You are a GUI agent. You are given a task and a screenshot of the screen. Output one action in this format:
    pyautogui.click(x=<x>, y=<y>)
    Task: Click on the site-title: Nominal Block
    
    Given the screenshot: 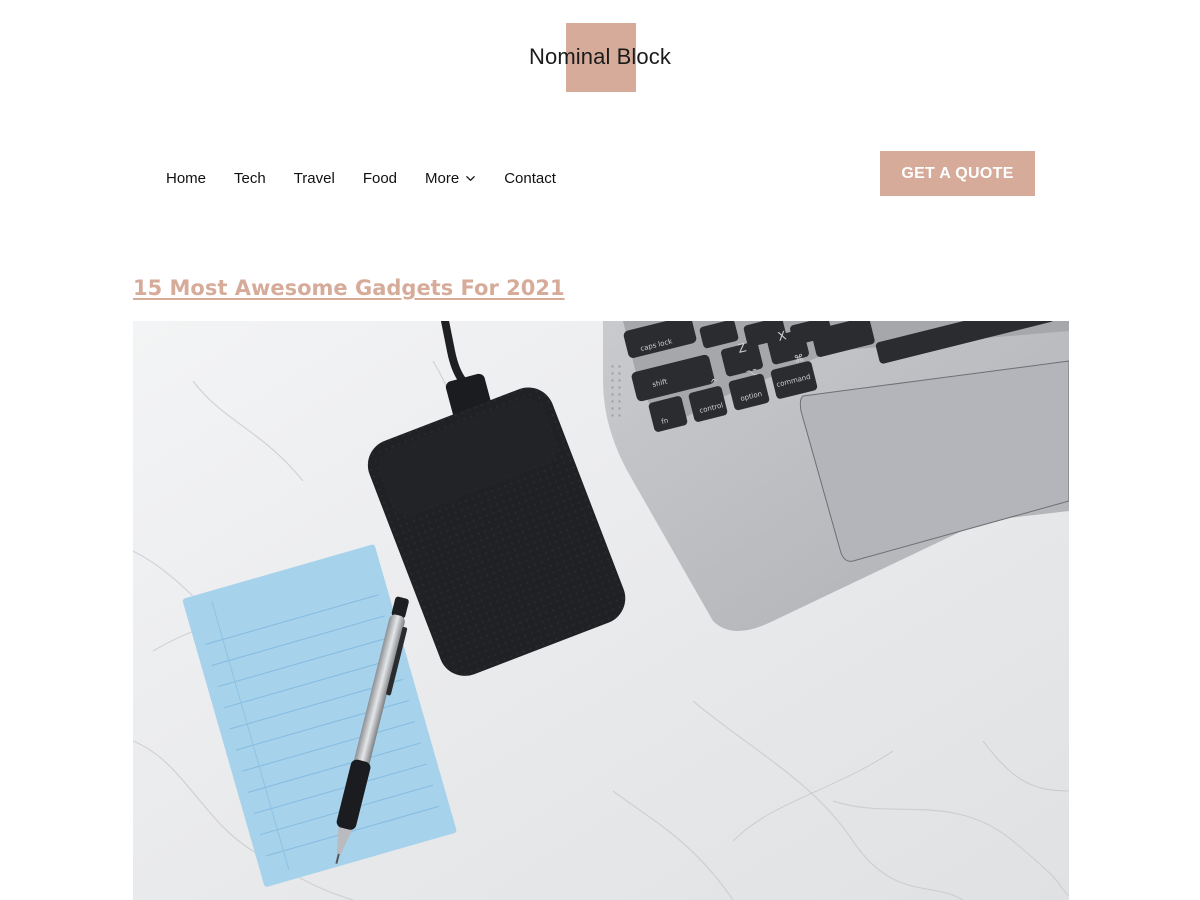 What is the action you would take?
    pyautogui.click(x=600, y=57)
    